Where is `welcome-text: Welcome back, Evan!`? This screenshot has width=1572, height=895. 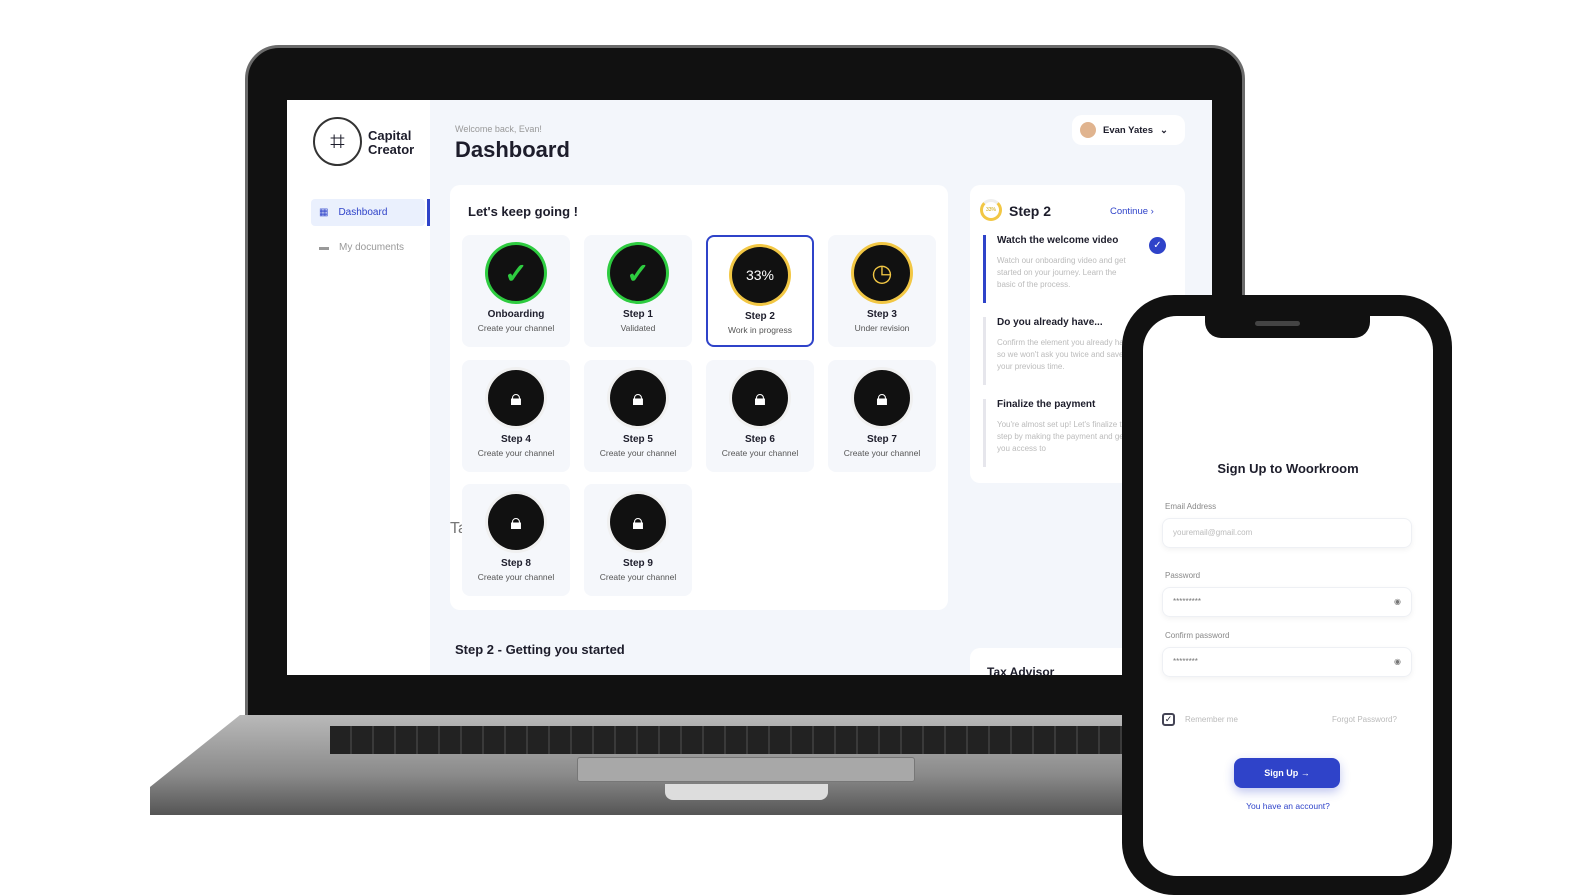 welcome-text: Welcome back, Evan! is located at coordinates (498, 129).